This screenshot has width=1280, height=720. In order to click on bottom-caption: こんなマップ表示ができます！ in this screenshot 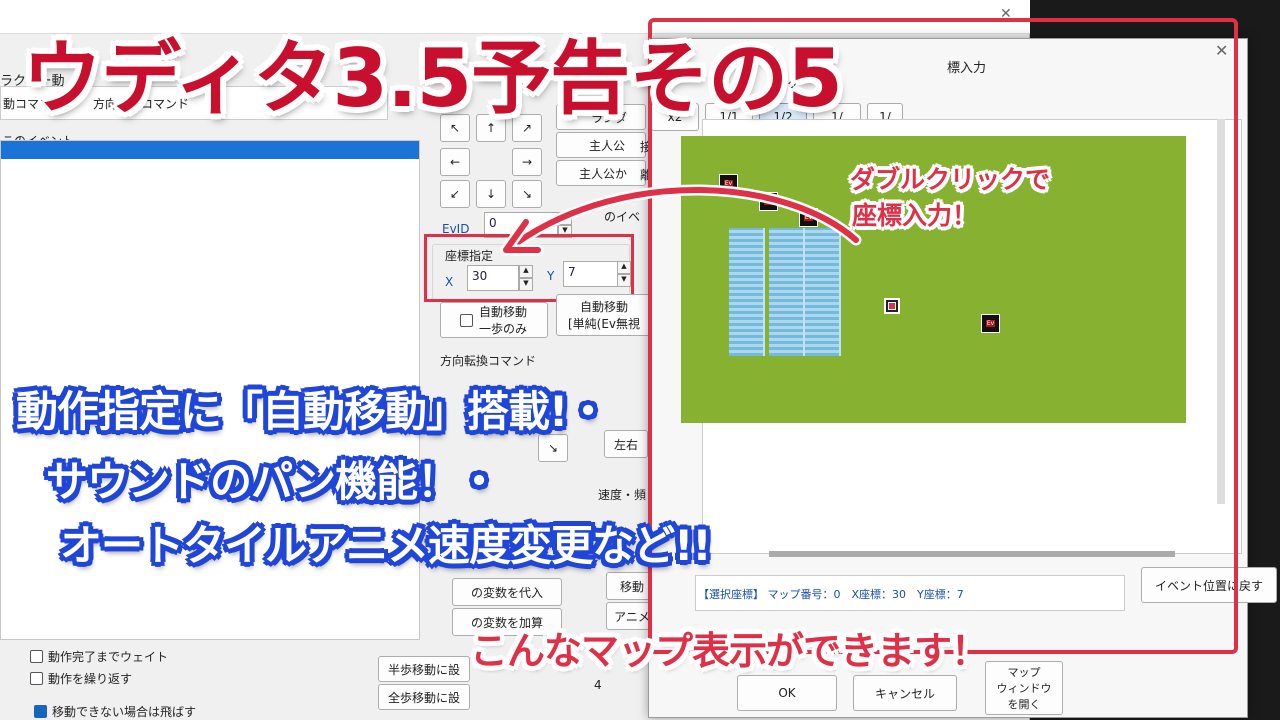, I will do `click(729, 651)`.